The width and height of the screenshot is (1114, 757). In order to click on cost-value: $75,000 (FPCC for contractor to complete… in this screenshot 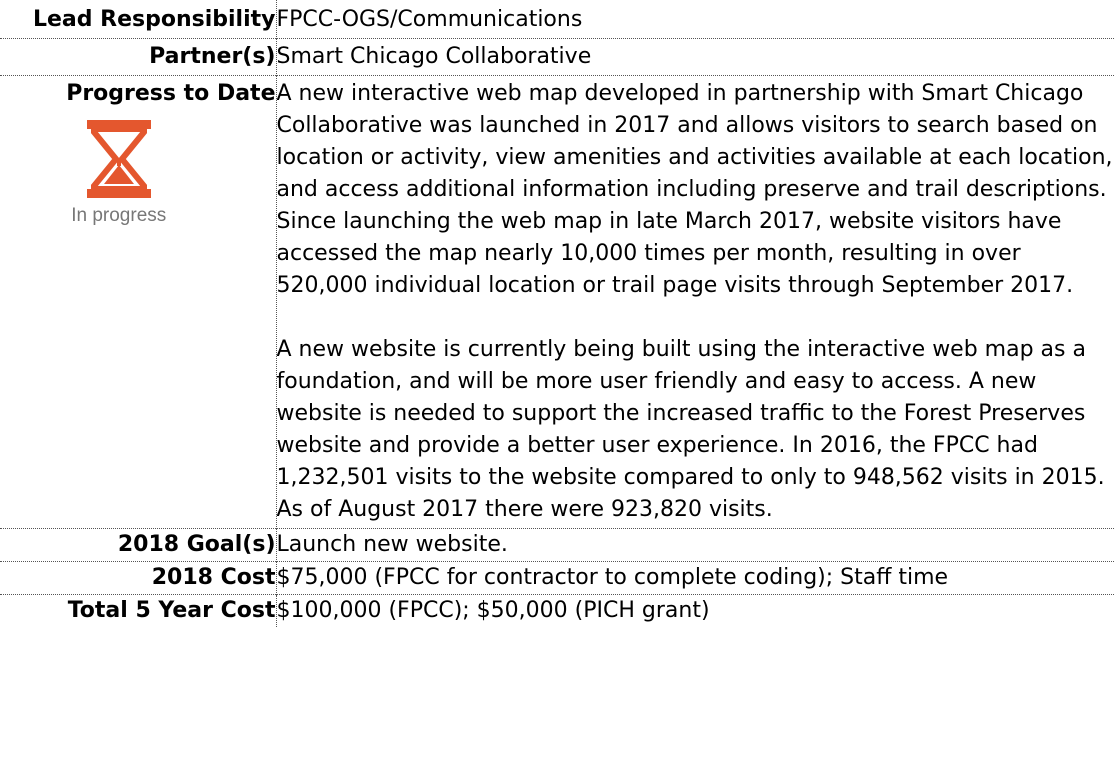, I will do `click(695, 578)`.